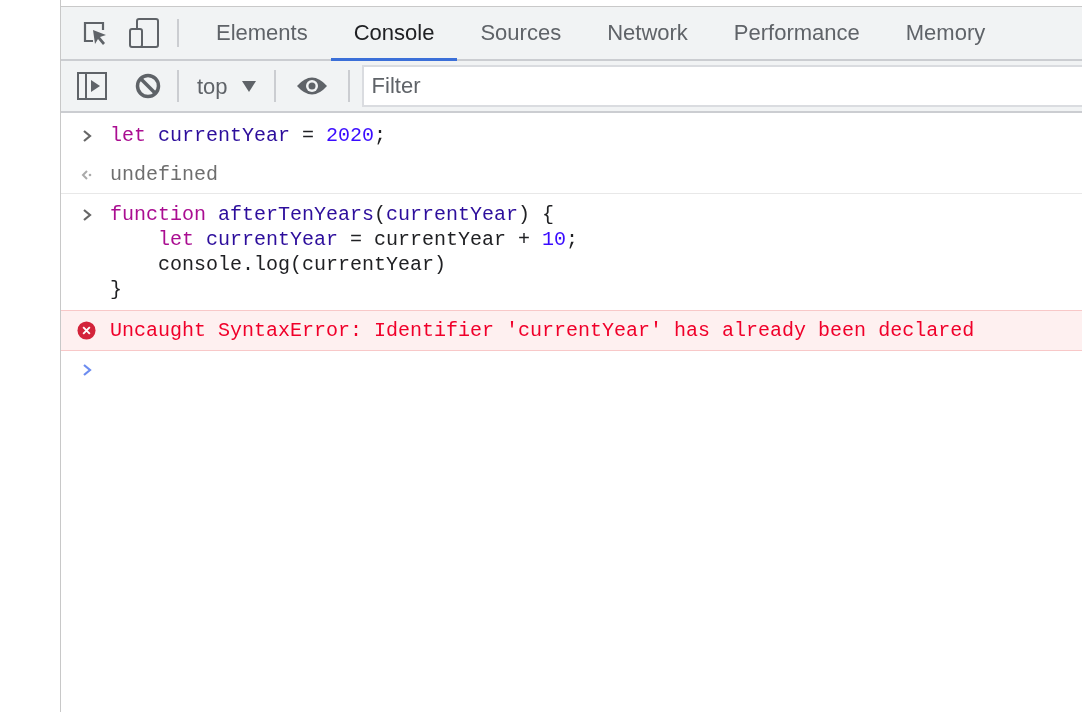  I want to click on error-icon, so click(86, 330).